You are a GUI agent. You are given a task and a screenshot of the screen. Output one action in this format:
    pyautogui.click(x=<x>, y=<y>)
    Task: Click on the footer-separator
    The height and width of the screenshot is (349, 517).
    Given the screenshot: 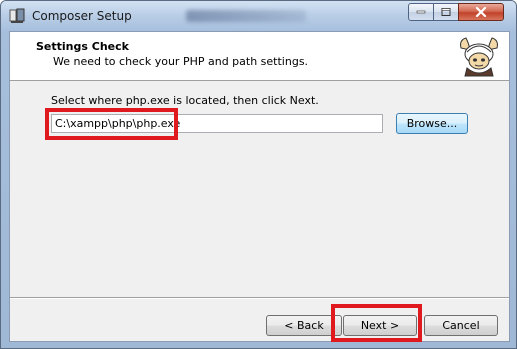 What is the action you would take?
    pyautogui.click(x=259, y=298)
    